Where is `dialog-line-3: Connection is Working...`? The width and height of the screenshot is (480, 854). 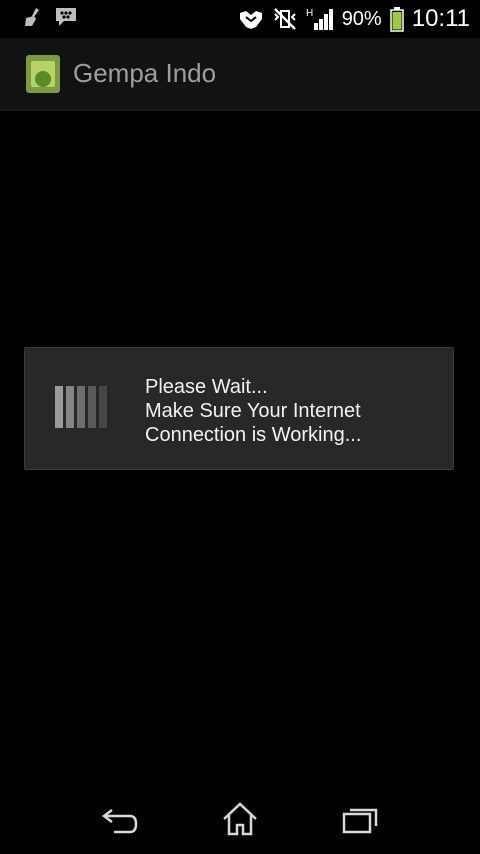
dialog-line-3: Connection is Working... is located at coordinates (253, 435).